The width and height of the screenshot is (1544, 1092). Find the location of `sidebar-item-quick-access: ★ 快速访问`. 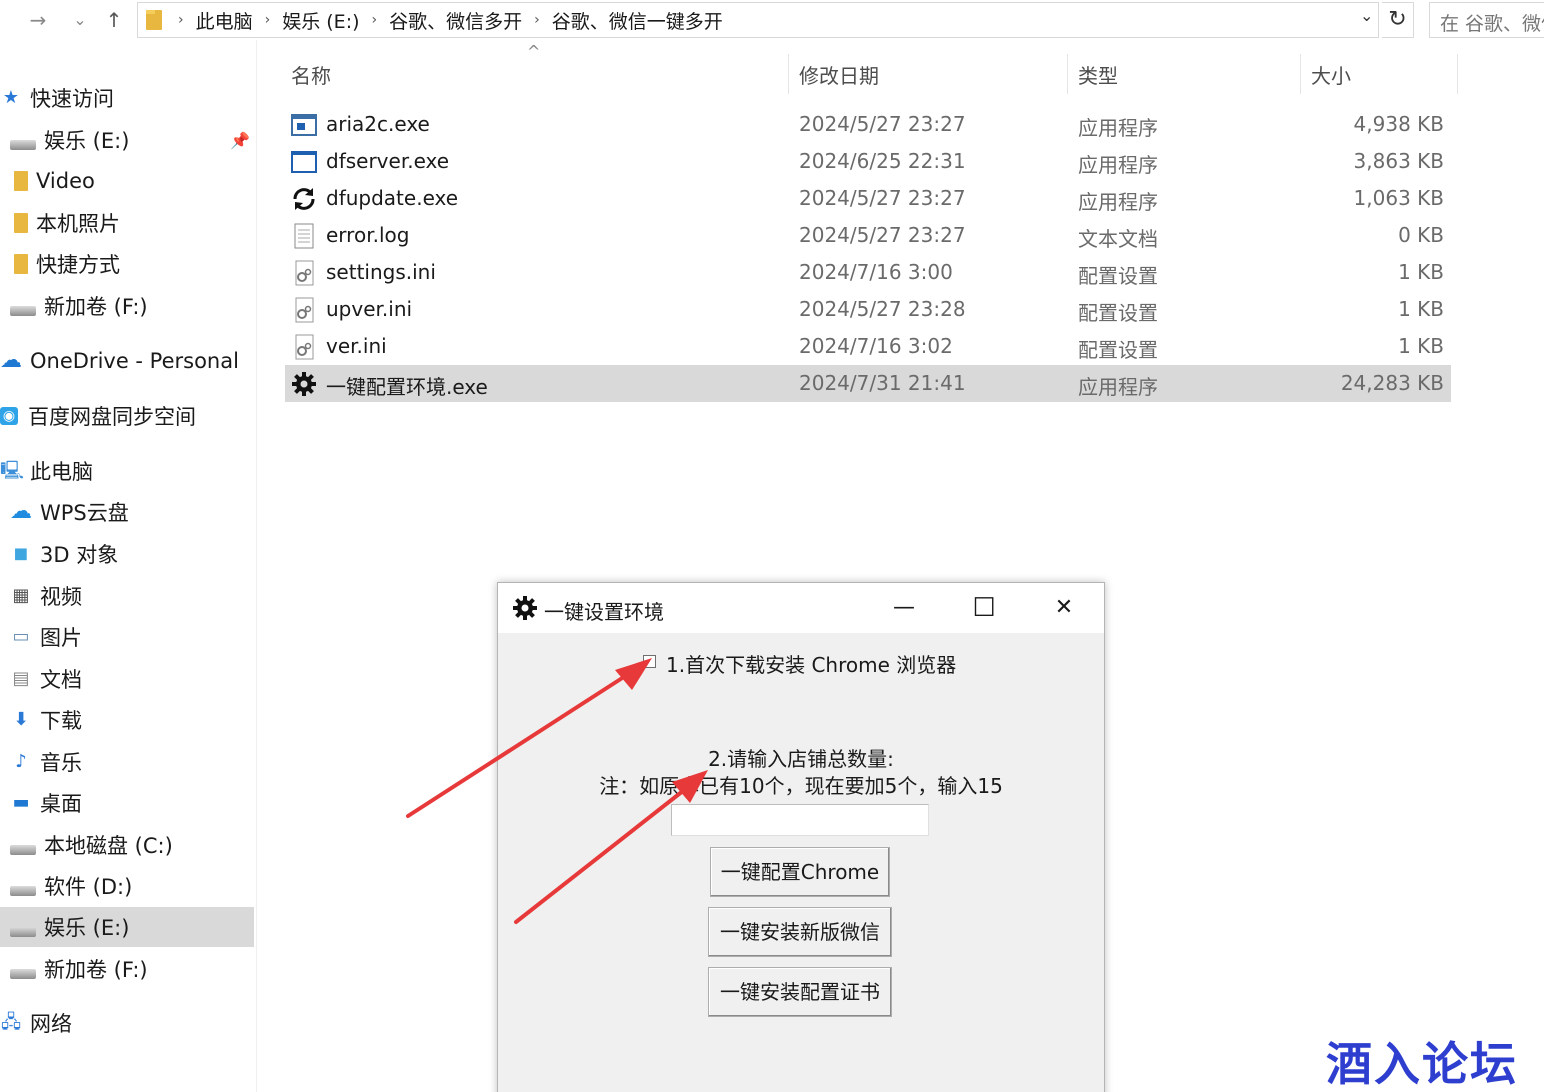

sidebar-item-quick-access: ★ 快速访问 is located at coordinates (127, 98).